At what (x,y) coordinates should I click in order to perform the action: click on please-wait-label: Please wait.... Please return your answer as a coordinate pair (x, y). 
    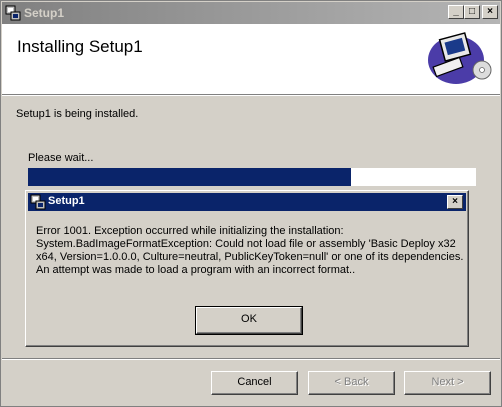
    Looking at the image, I should click on (61, 158).